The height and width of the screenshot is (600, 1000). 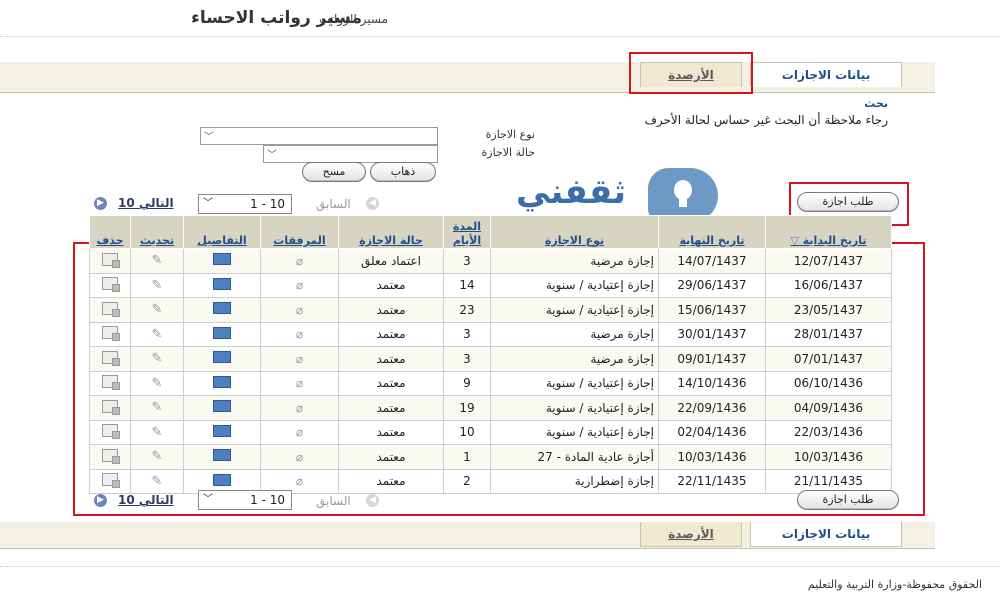 What do you see at coordinates (350, 154) in the screenshot?
I see `leave-status-select: ﹀` at bounding box center [350, 154].